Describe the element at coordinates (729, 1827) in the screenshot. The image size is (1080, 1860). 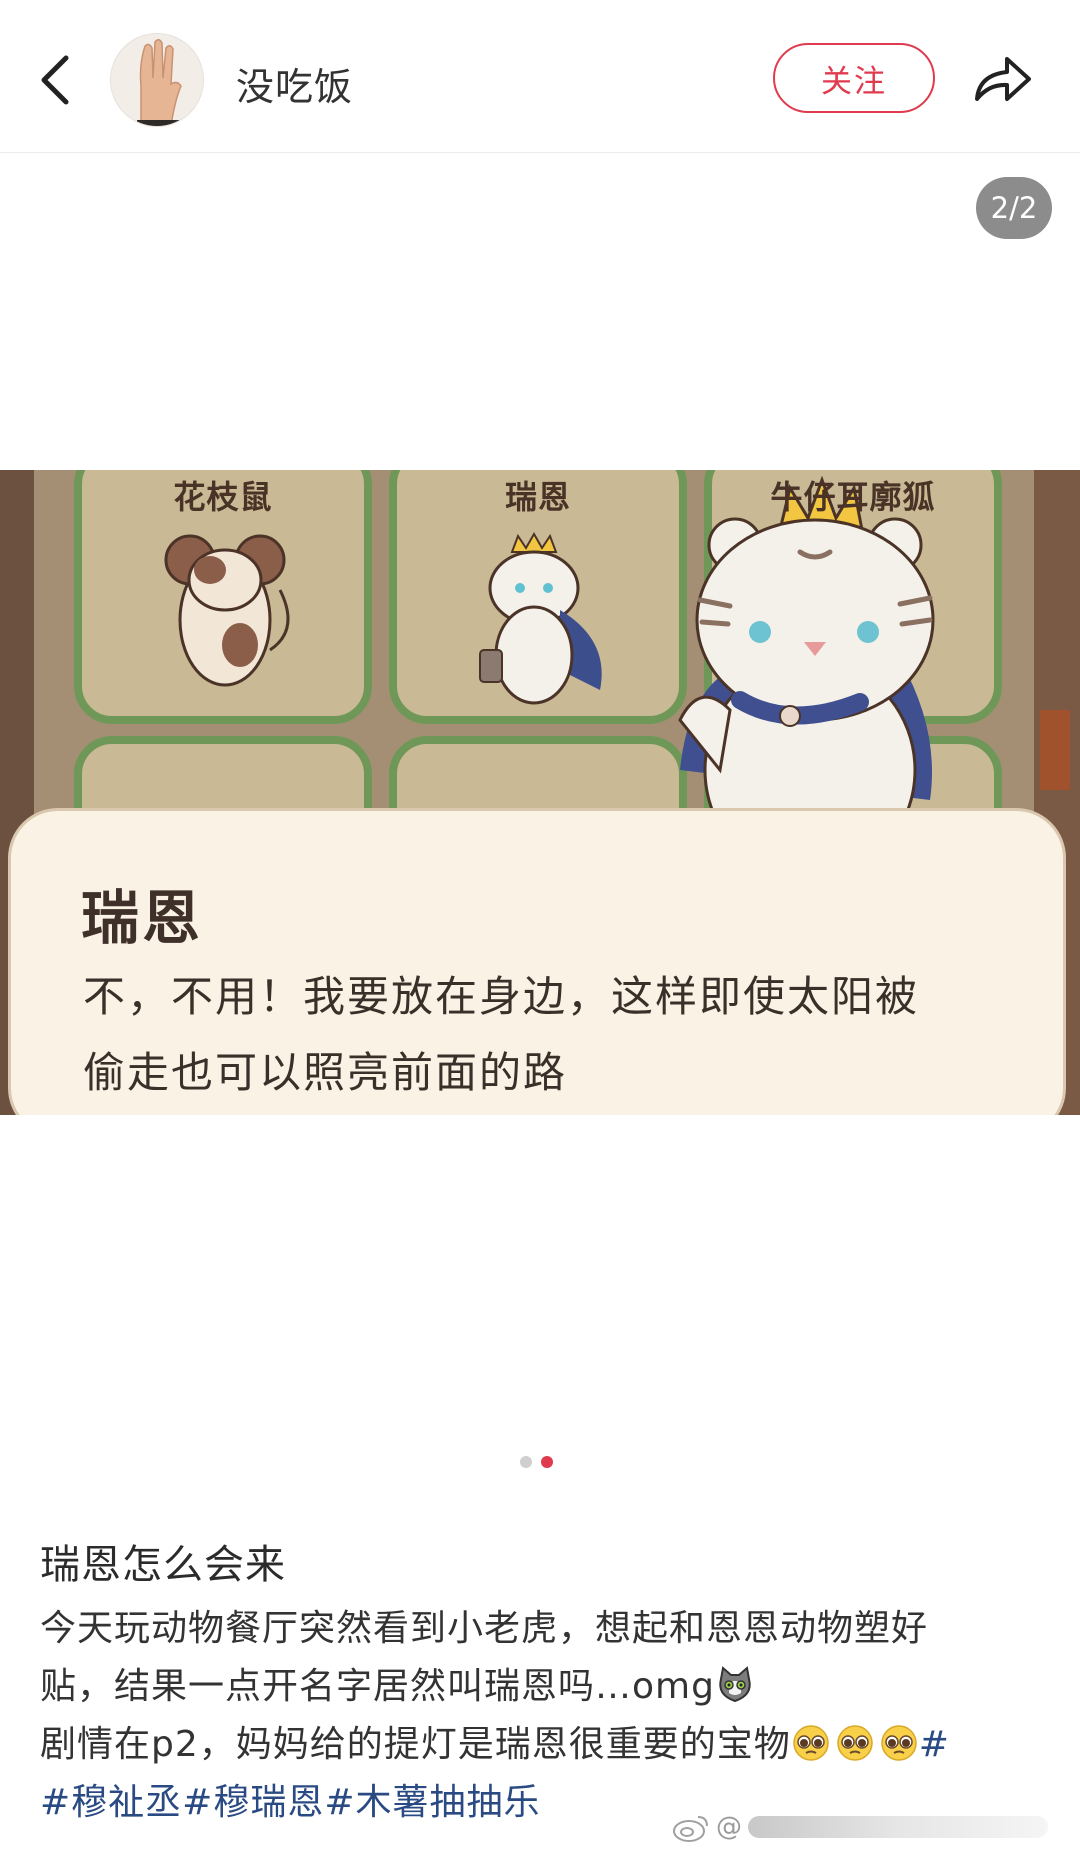
I see `watermark-handle: @` at that location.